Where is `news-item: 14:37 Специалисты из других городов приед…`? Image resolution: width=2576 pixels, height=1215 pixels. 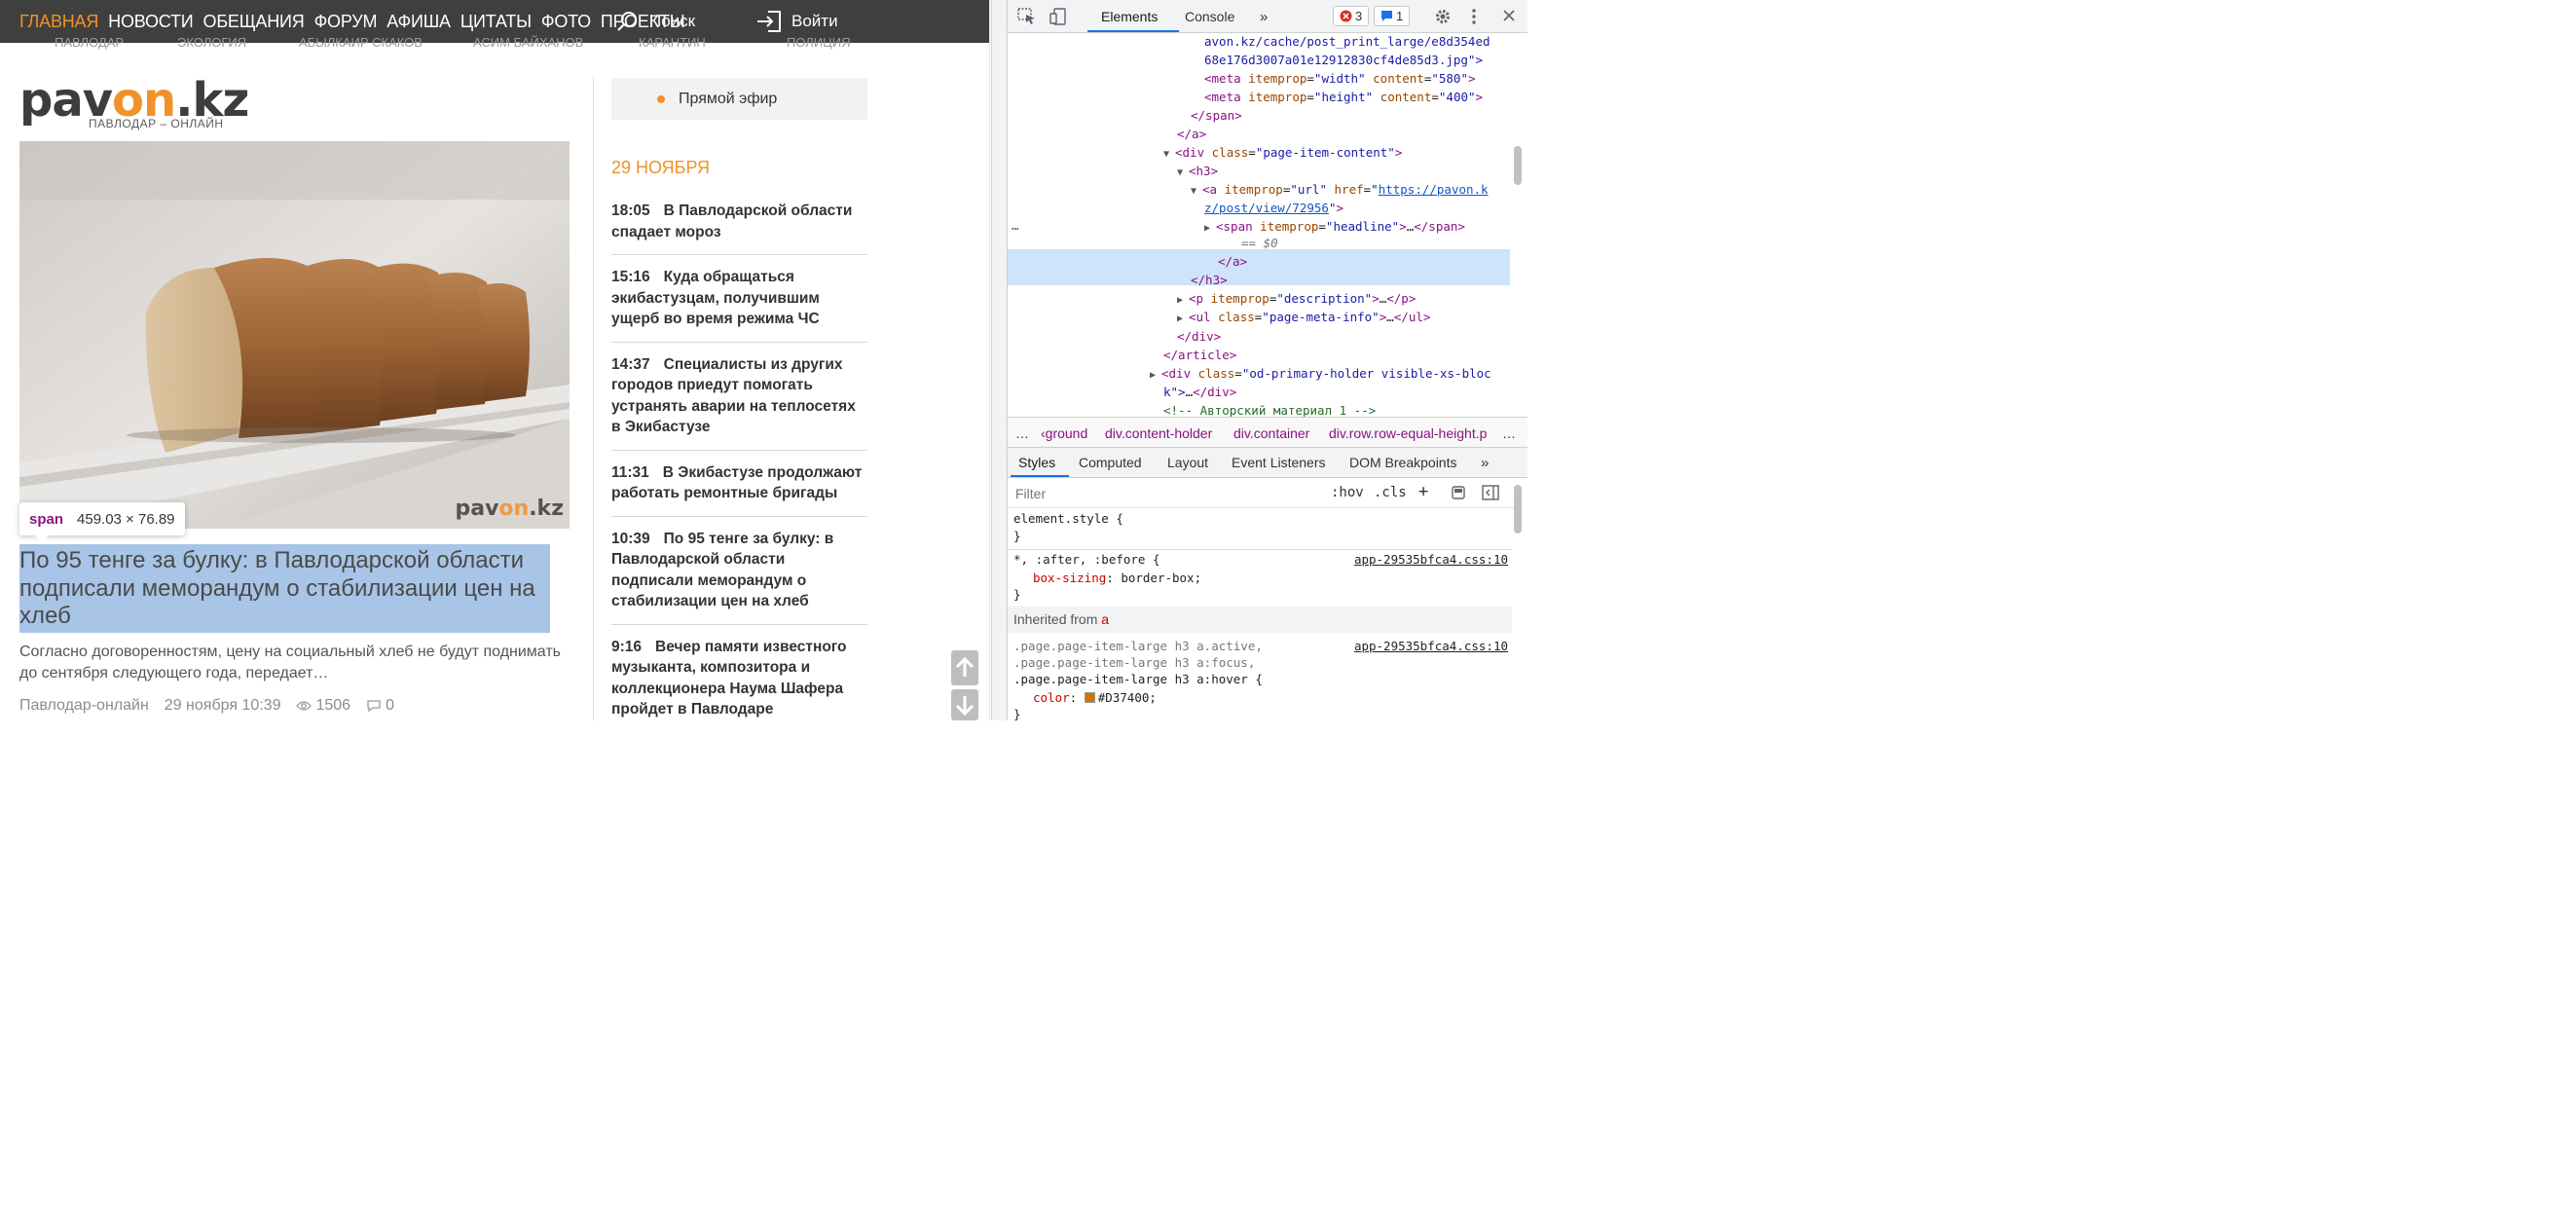 news-item: 14:37 Специалисты из других городов приед… is located at coordinates (739, 402).